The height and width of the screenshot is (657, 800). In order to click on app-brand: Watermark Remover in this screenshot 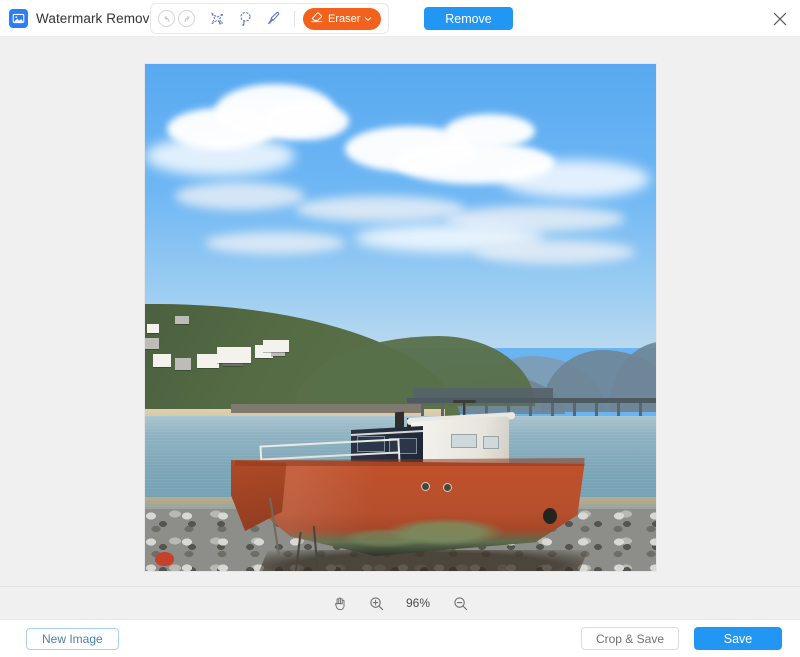, I will do `click(81, 18)`.